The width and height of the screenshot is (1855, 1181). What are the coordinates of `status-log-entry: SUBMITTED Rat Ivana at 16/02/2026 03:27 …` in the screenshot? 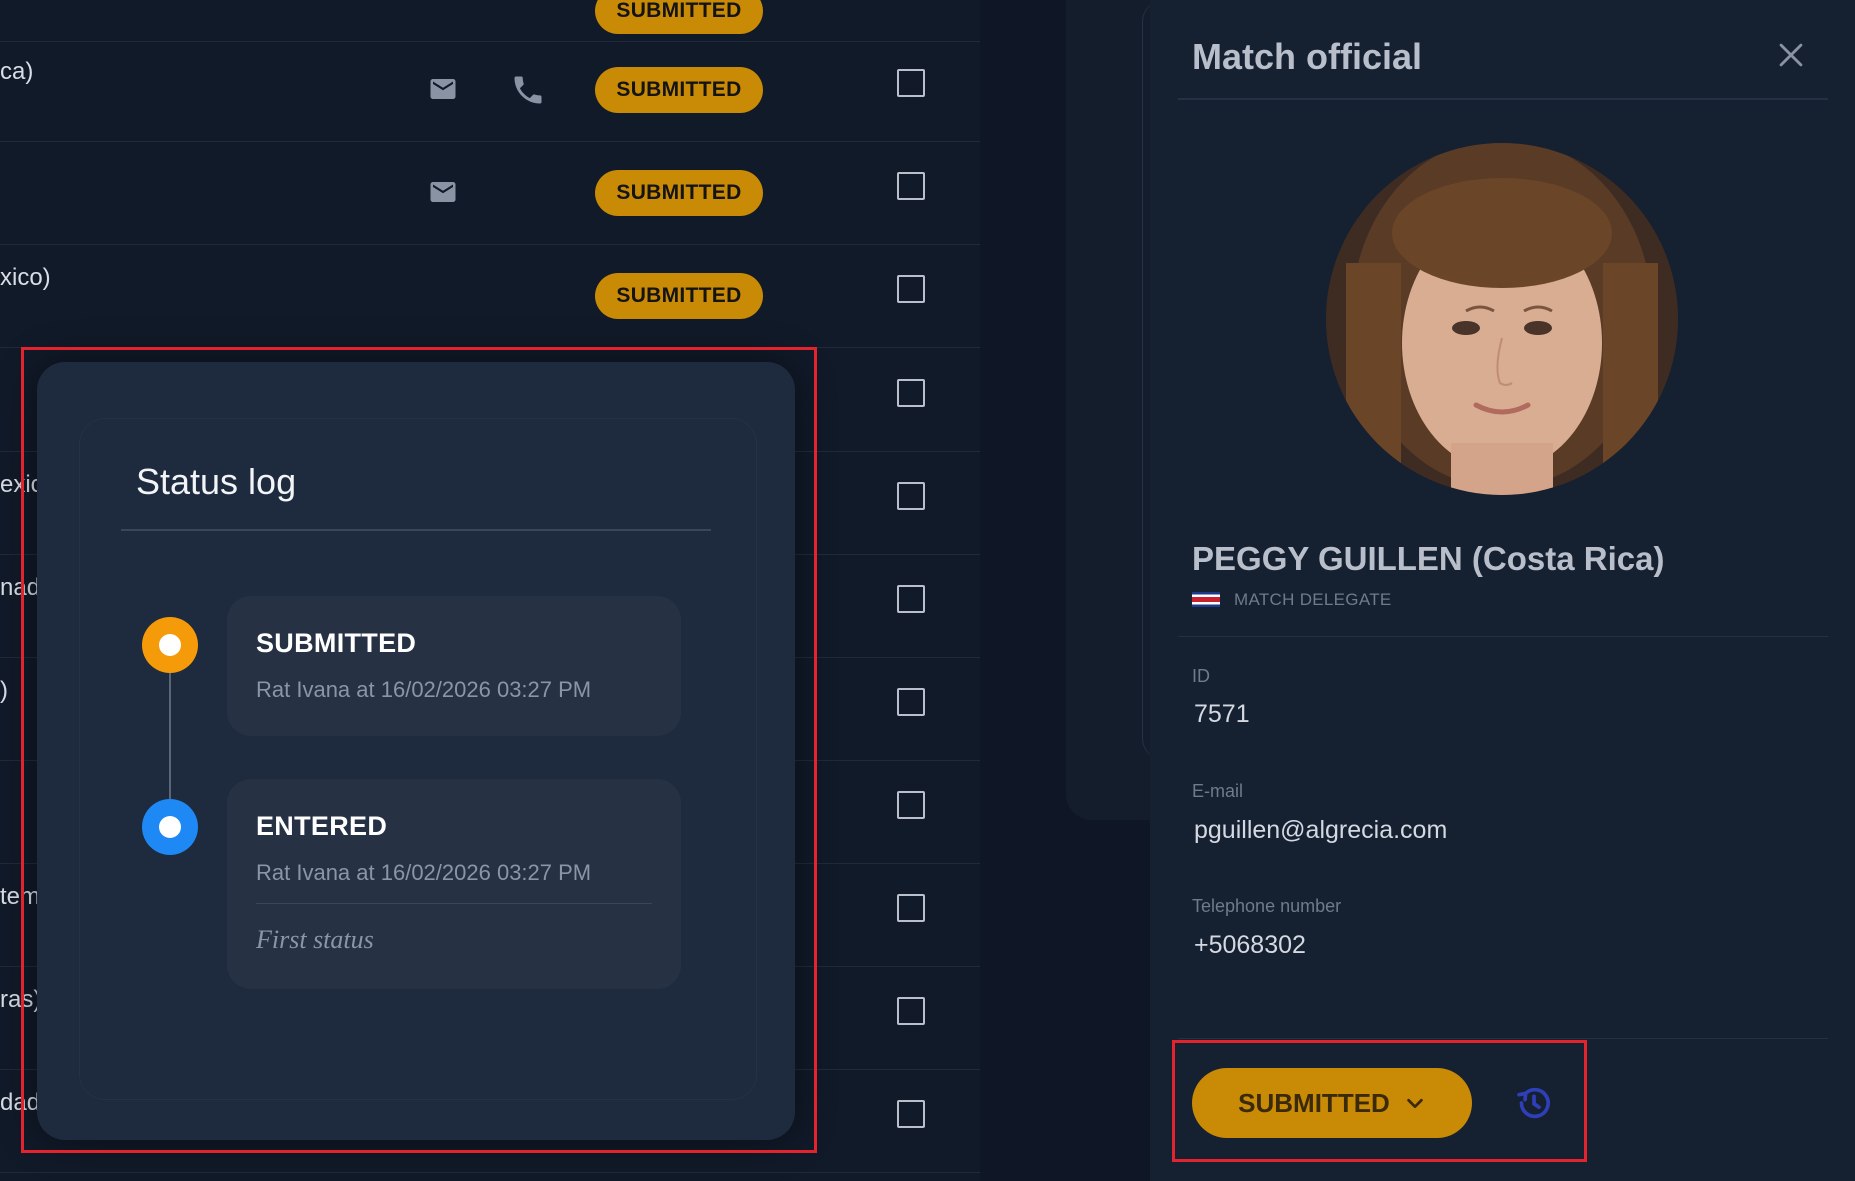 It's located at (454, 666).